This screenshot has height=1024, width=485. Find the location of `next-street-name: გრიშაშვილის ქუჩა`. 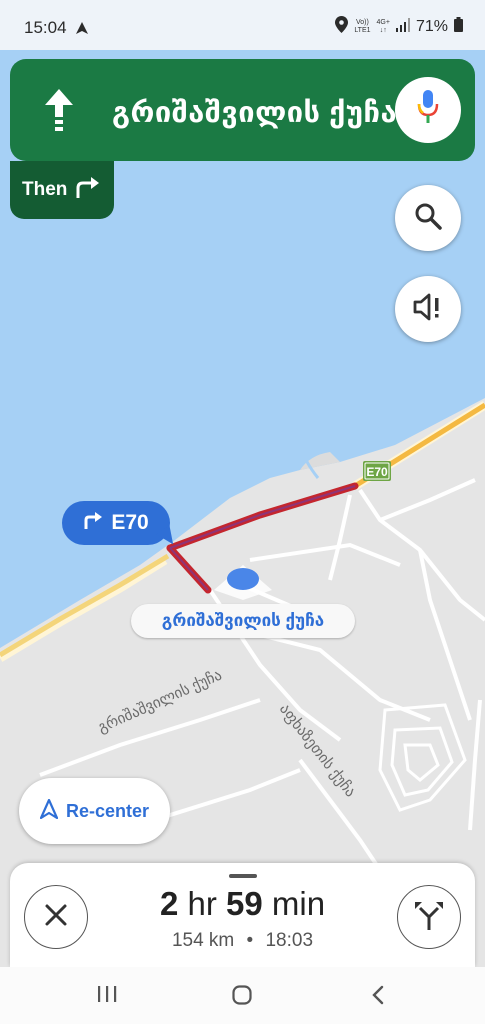

next-street-name: გრიშაშვილის ქუჩა is located at coordinates (255, 113).